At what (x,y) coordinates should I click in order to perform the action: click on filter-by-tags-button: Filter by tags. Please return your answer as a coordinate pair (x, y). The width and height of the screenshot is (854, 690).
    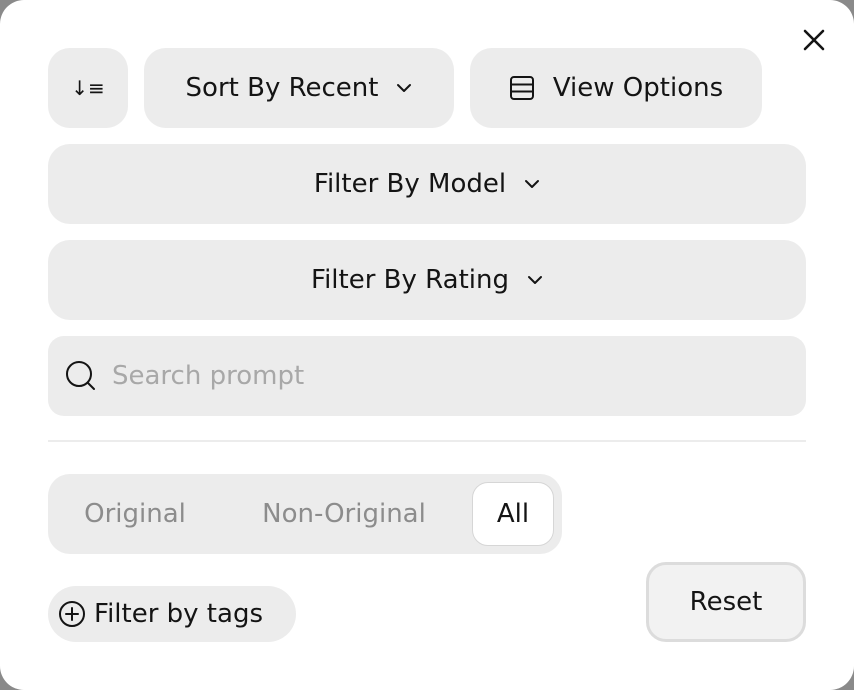
    Looking at the image, I should click on (172, 614).